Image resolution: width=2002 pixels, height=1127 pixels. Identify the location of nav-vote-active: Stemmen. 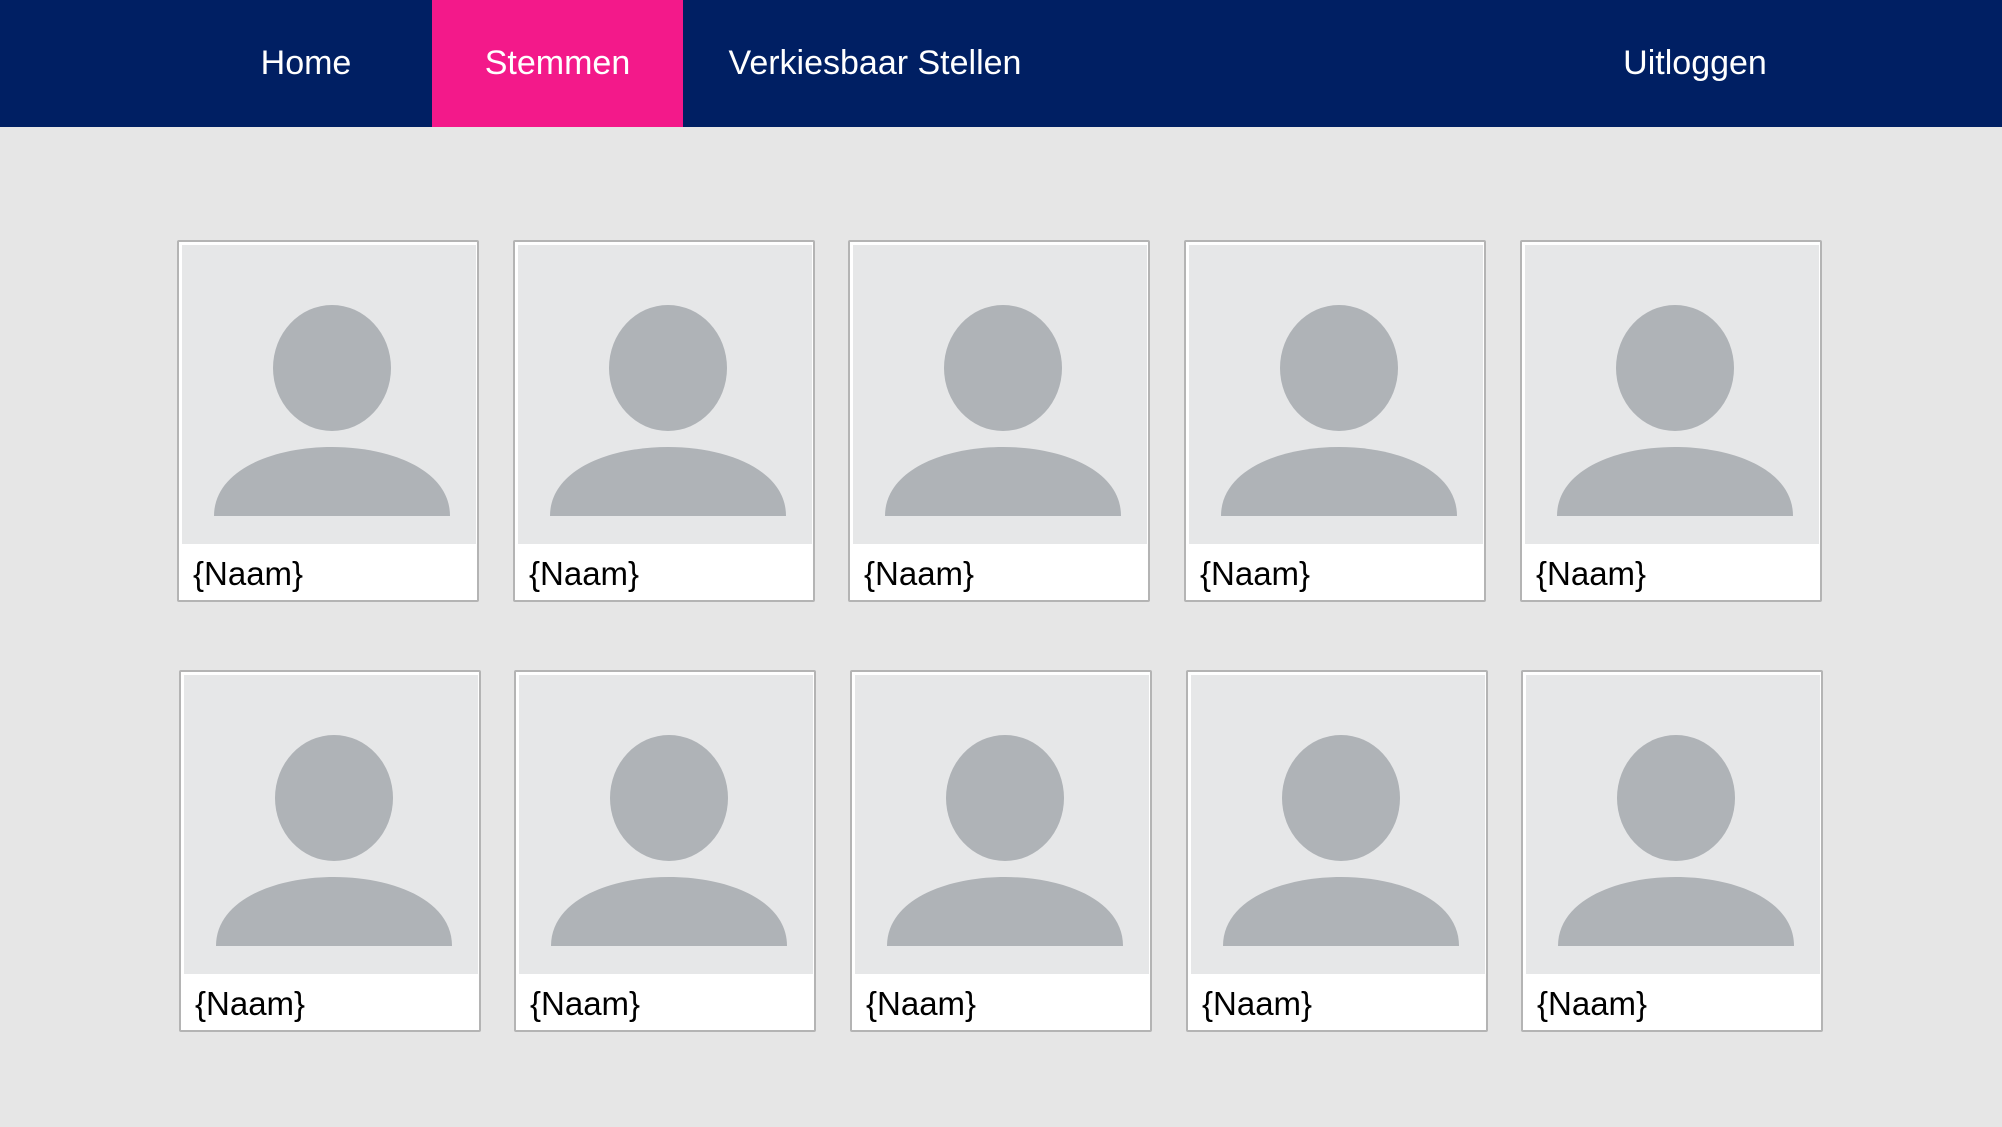
(557, 63).